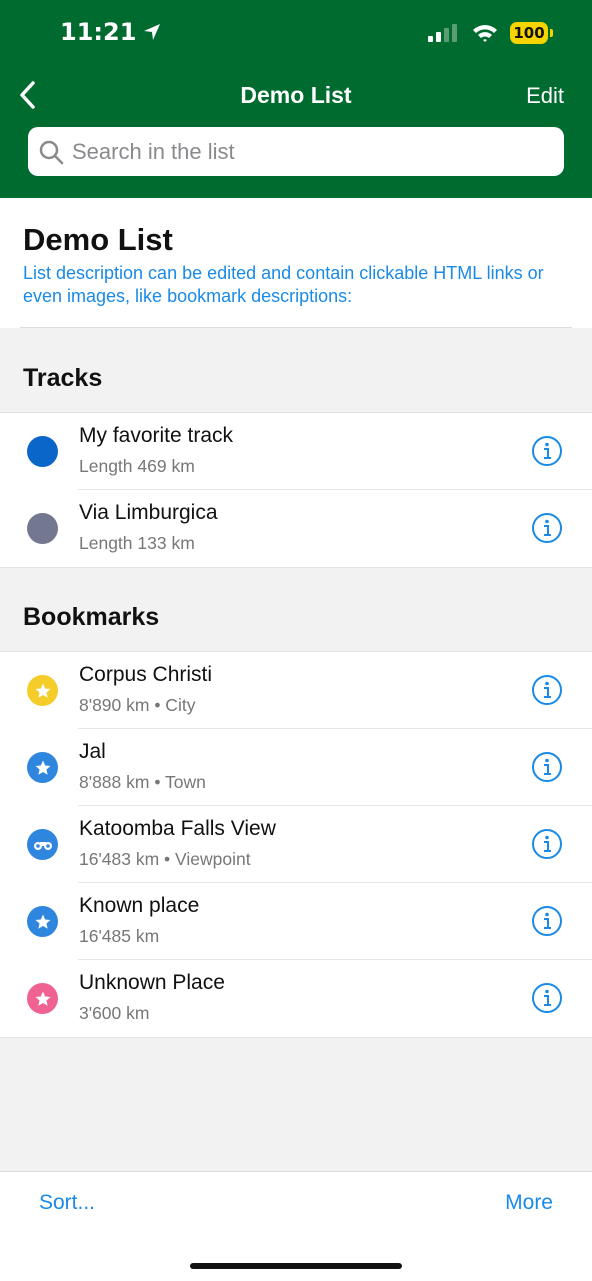 This screenshot has height=1281, width=592. What do you see at coordinates (114, 1013) in the screenshot?
I see `bookmark-subtitle: 3'600 km` at bounding box center [114, 1013].